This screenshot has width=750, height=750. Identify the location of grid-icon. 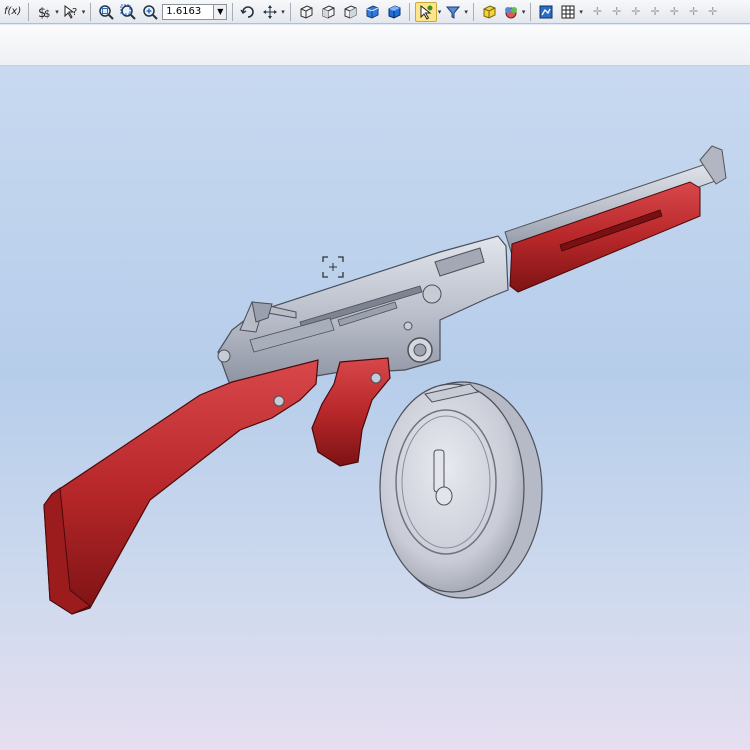
(568, 11).